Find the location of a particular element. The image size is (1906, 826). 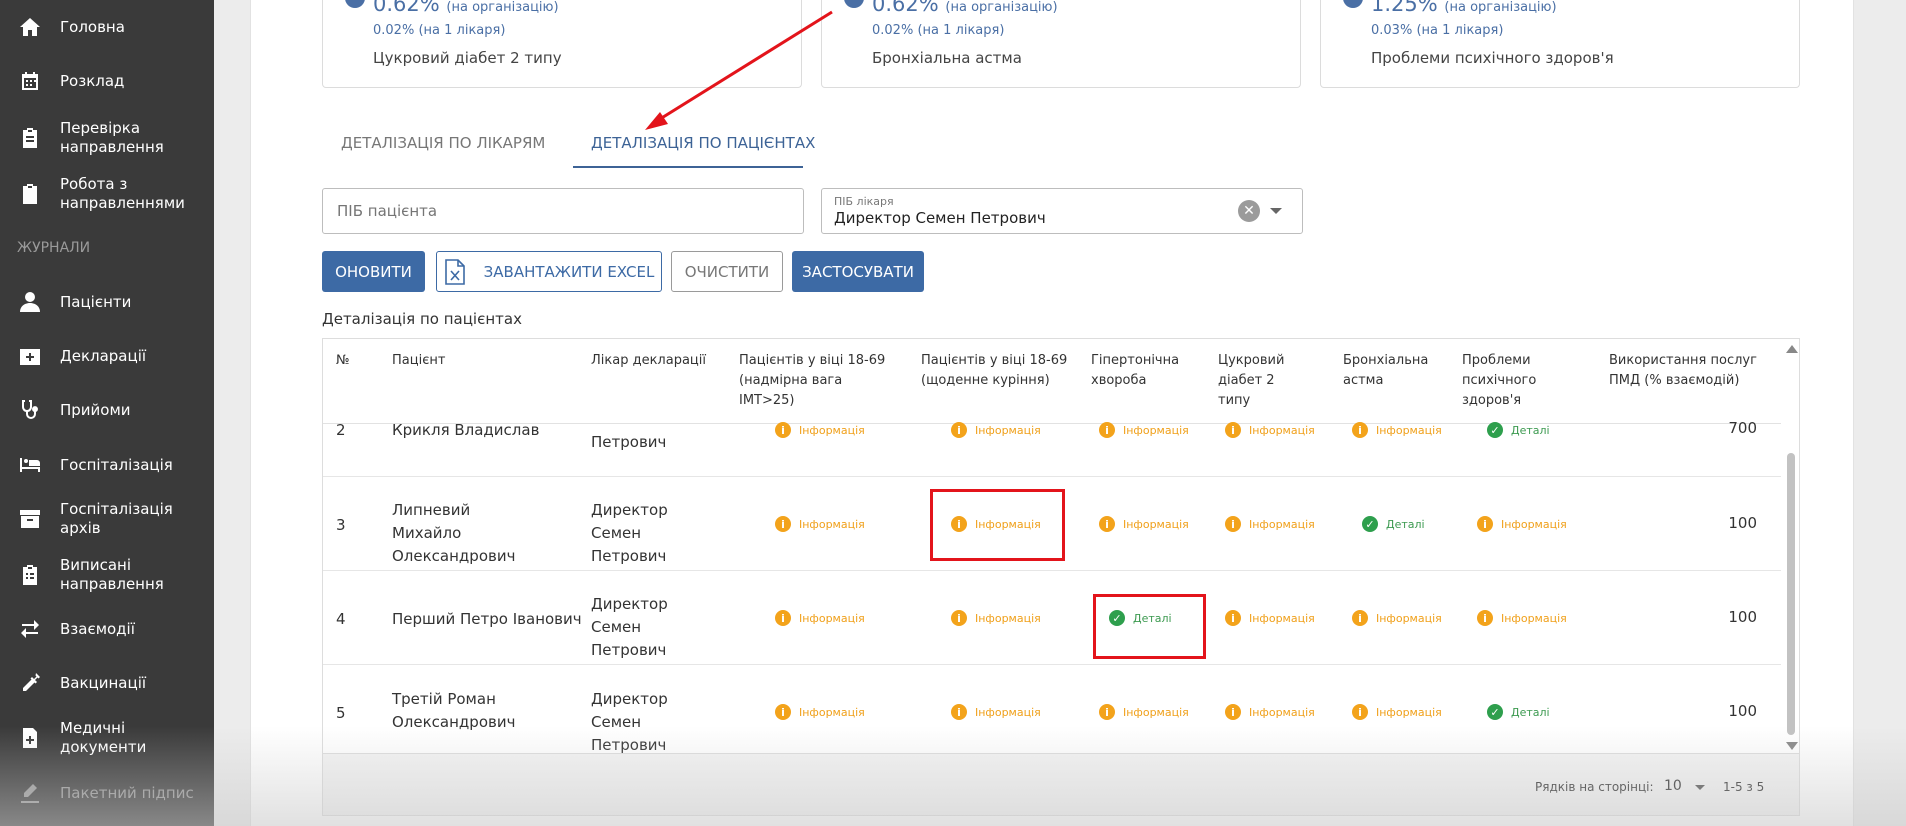

column-header-doctor: Лікар декларації is located at coordinates (648, 360).